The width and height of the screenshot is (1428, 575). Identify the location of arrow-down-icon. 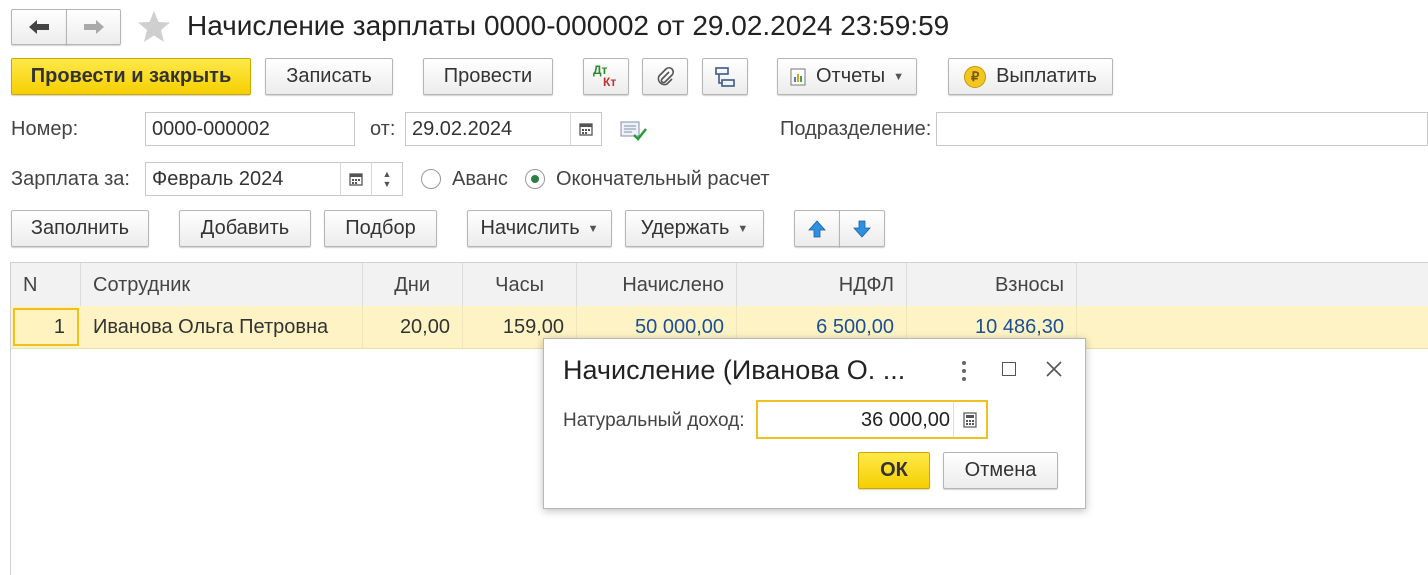
(862, 229).